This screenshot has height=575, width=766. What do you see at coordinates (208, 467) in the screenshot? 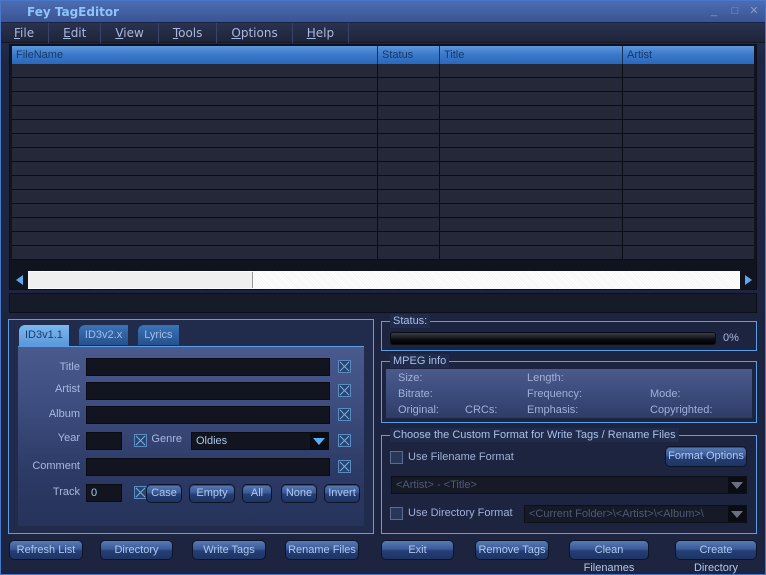
I see `comment-input` at bounding box center [208, 467].